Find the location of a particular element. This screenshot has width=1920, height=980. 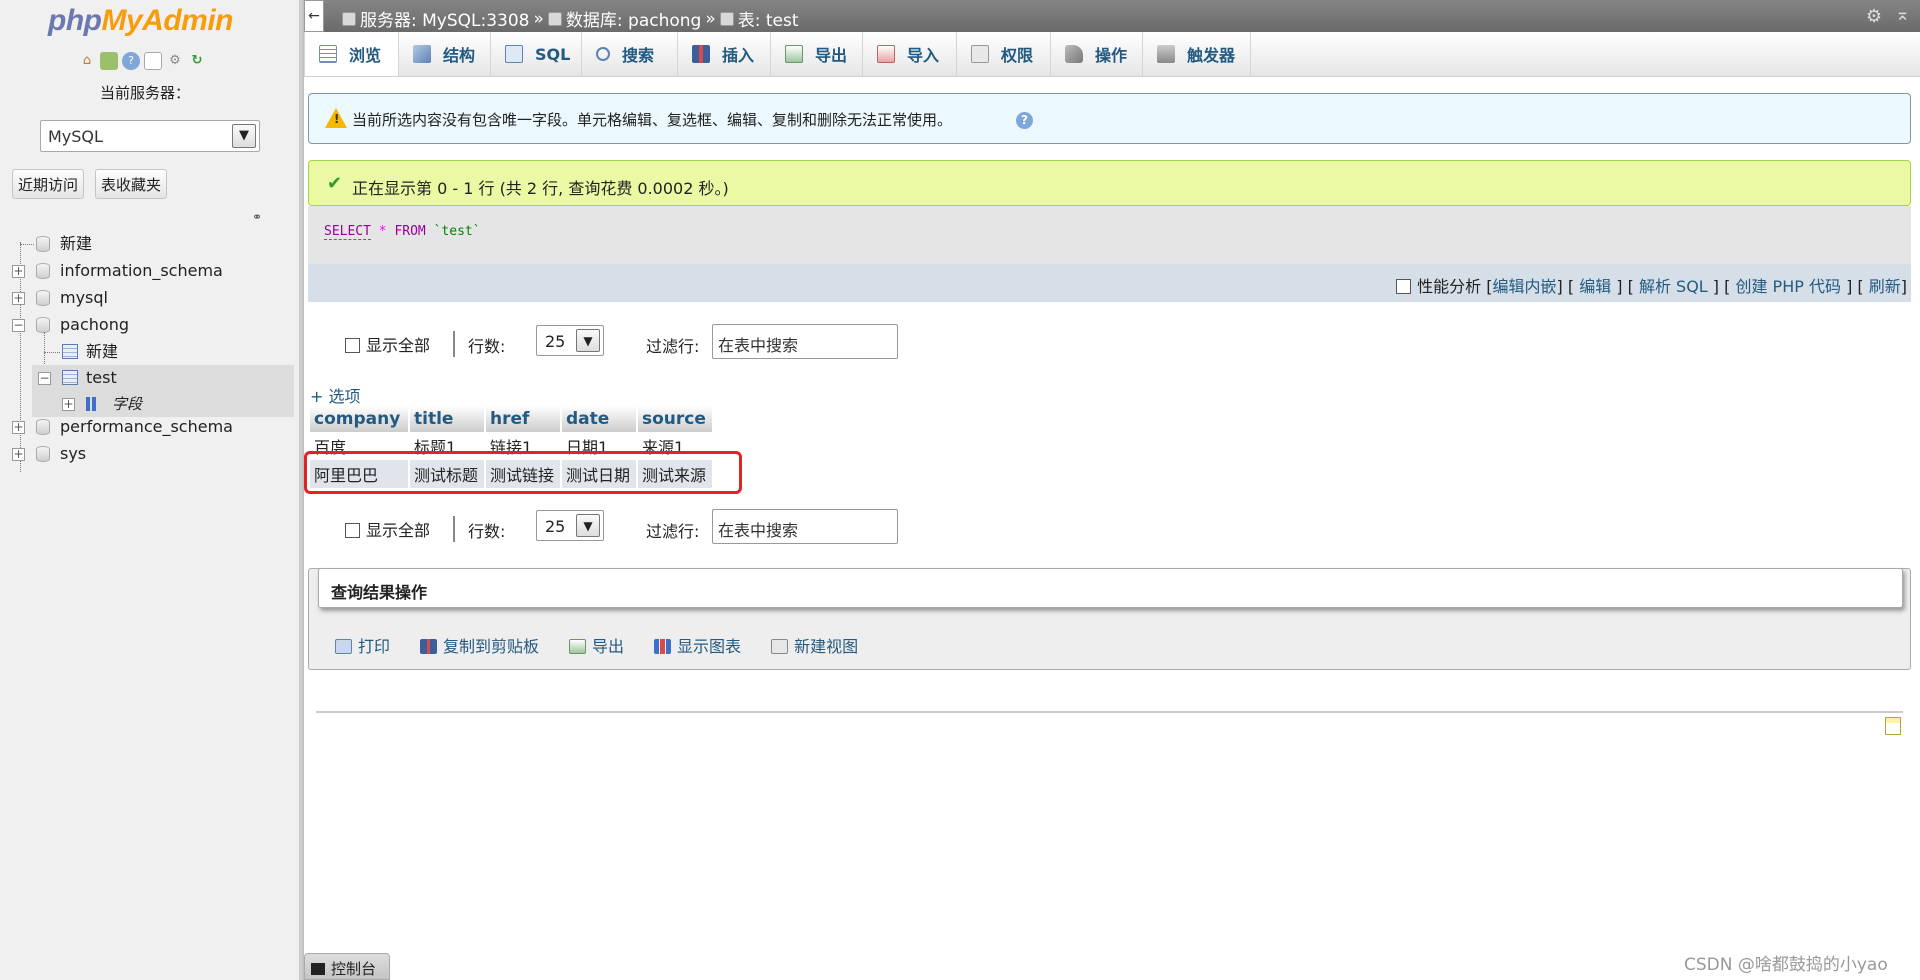

sql-icon is located at coordinates (514, 54).